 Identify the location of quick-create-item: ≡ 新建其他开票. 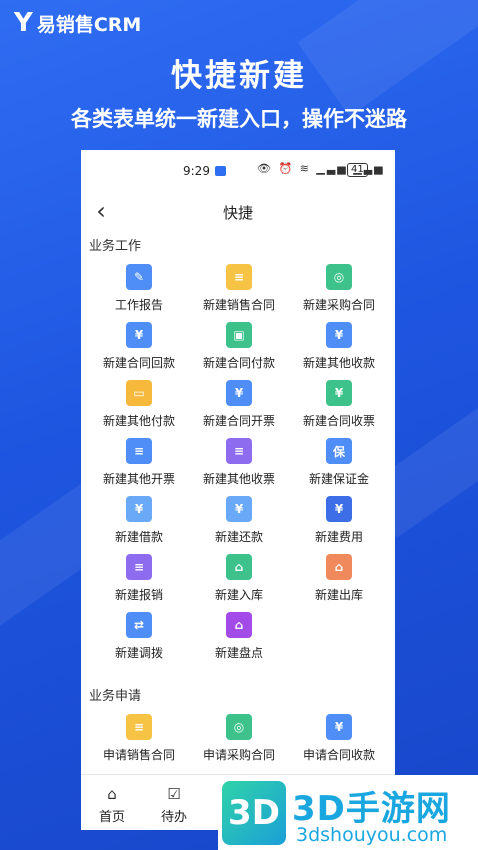
(139, 461).